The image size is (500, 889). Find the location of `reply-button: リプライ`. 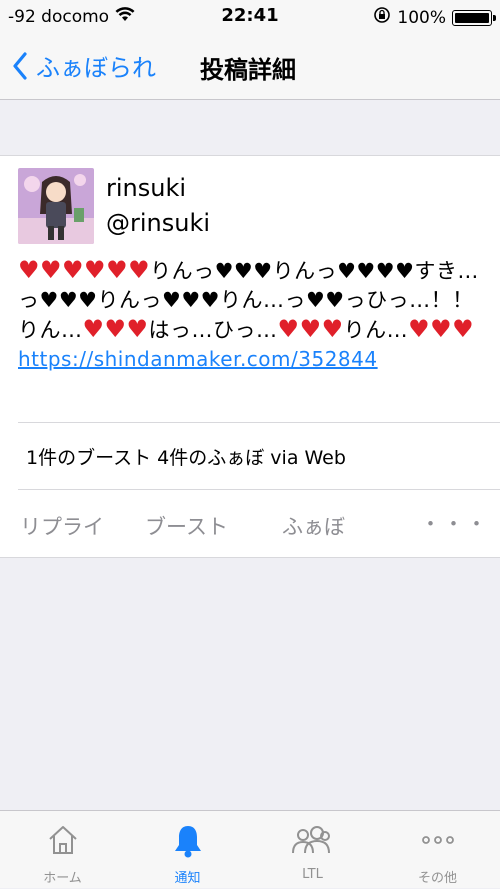

reply-button: リプライ is located at coordinates (62, 526).